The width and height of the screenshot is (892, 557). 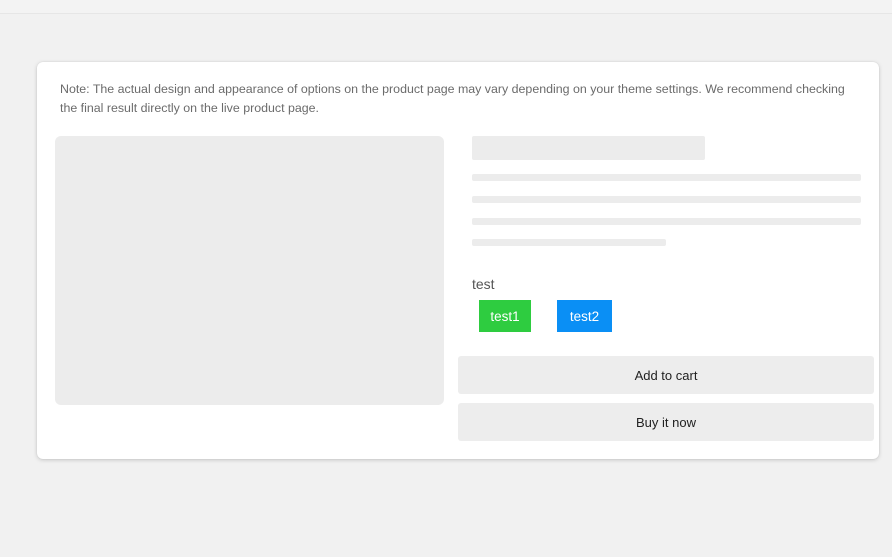 What do you see at coordinates (588, 148) in the screenshot?
I see `product-title-placeholder` at bounding box center [588, 148].